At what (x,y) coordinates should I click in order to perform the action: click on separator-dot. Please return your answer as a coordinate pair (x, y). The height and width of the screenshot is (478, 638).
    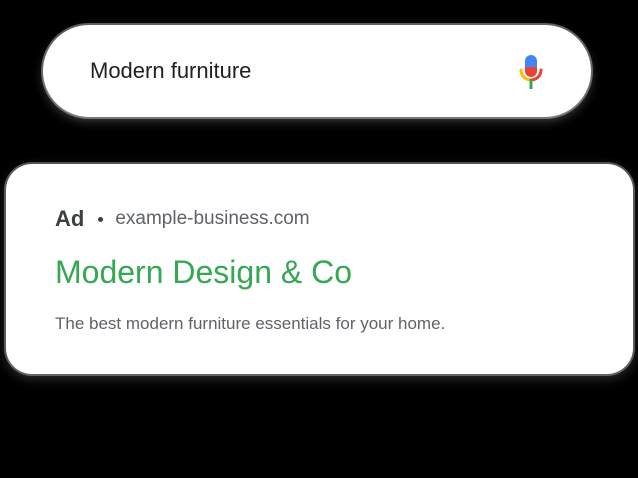
    Looking at the image, I should click on (101, 219).